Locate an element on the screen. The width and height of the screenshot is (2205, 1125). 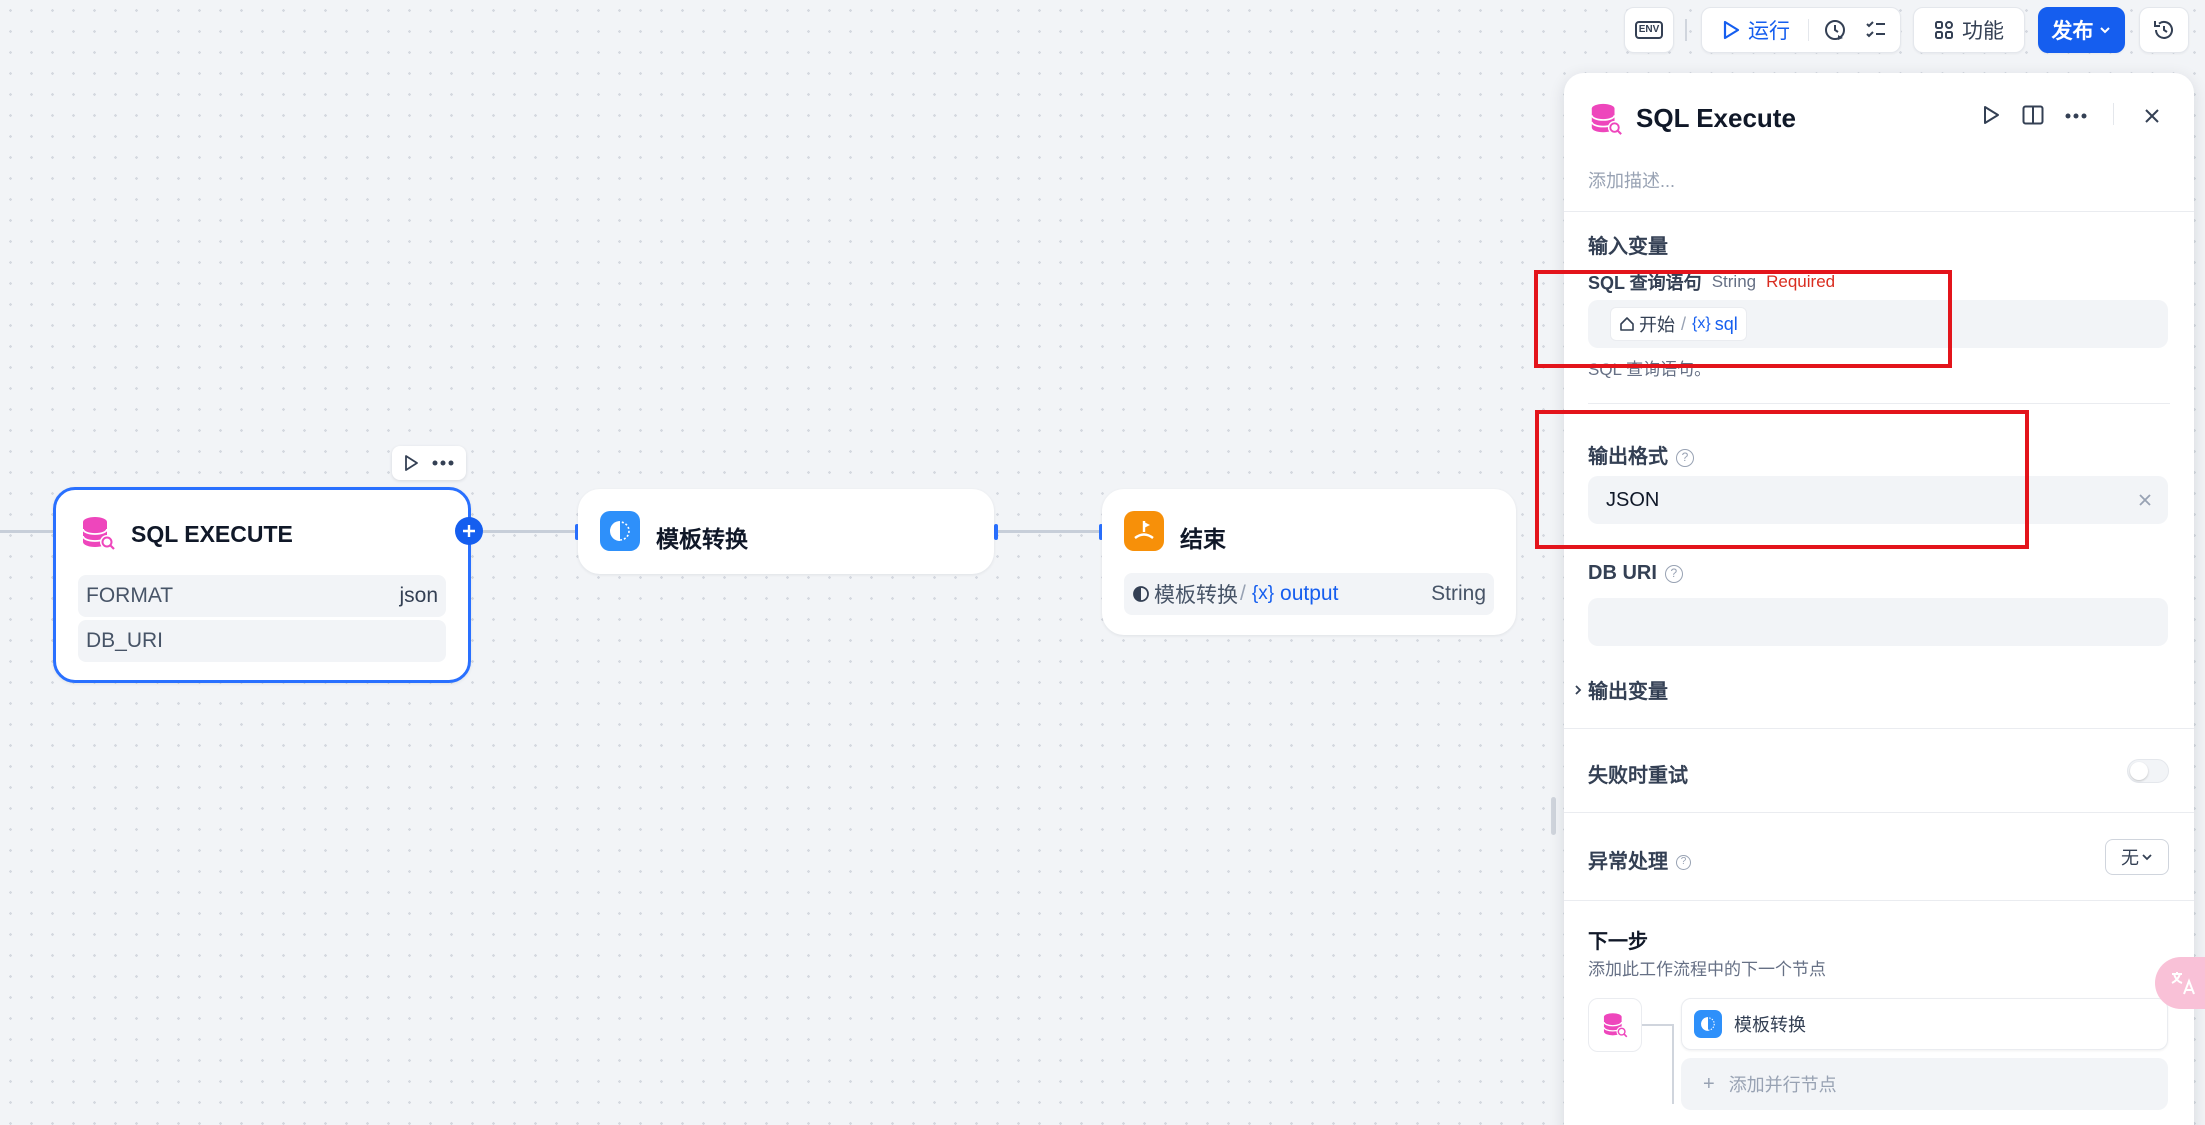
error-handling-select: 无 is located at coordinates (2137, 857).